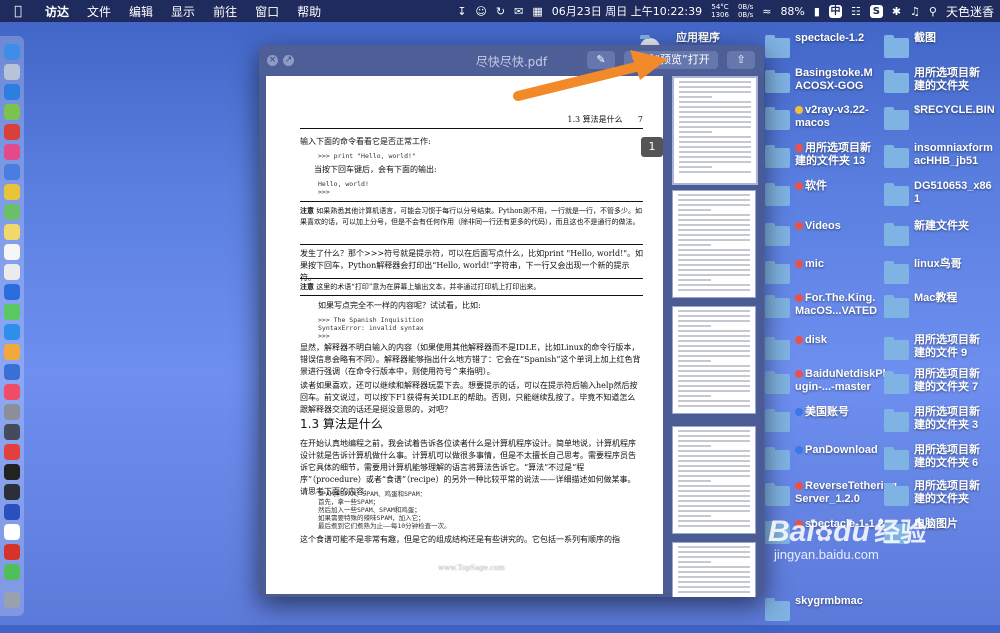 This screenshot has width=1000, height=633. Describe the element at coordinates (12, 52) in the screenshot. I see `finder-icon` at that location.